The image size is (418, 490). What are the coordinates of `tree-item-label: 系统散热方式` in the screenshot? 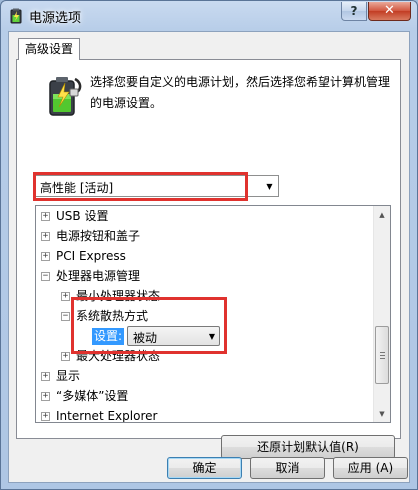 It's located at (112, 316).